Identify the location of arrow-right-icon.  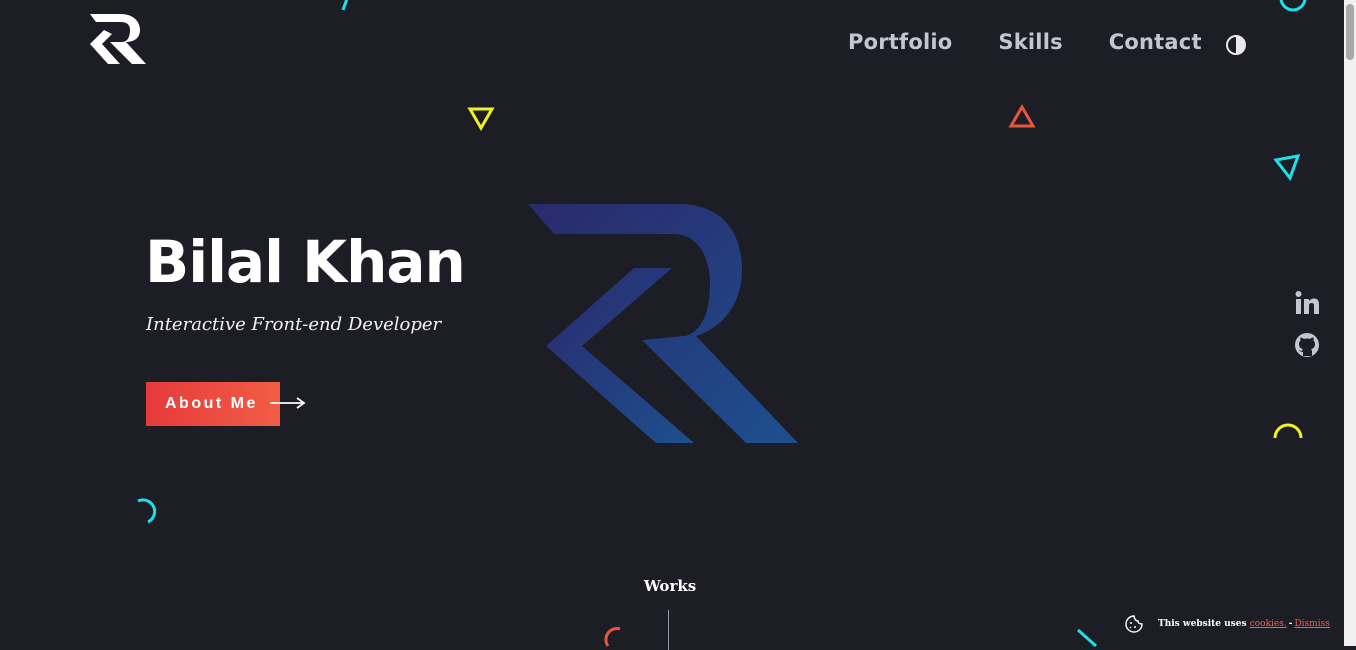
(288, 403).